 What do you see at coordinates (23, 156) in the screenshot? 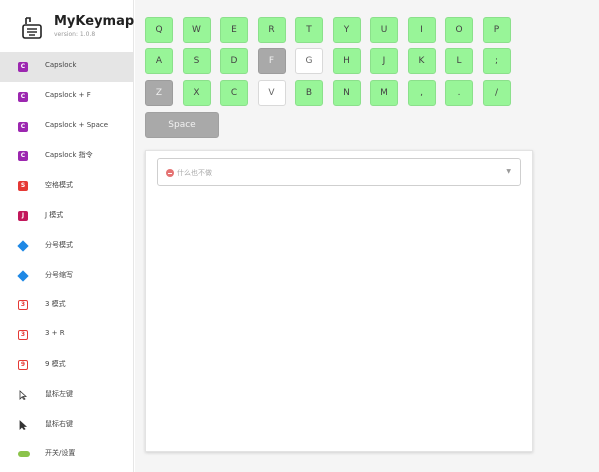
I see `capslock-command-icon: C` at bounding box center [23, 156].